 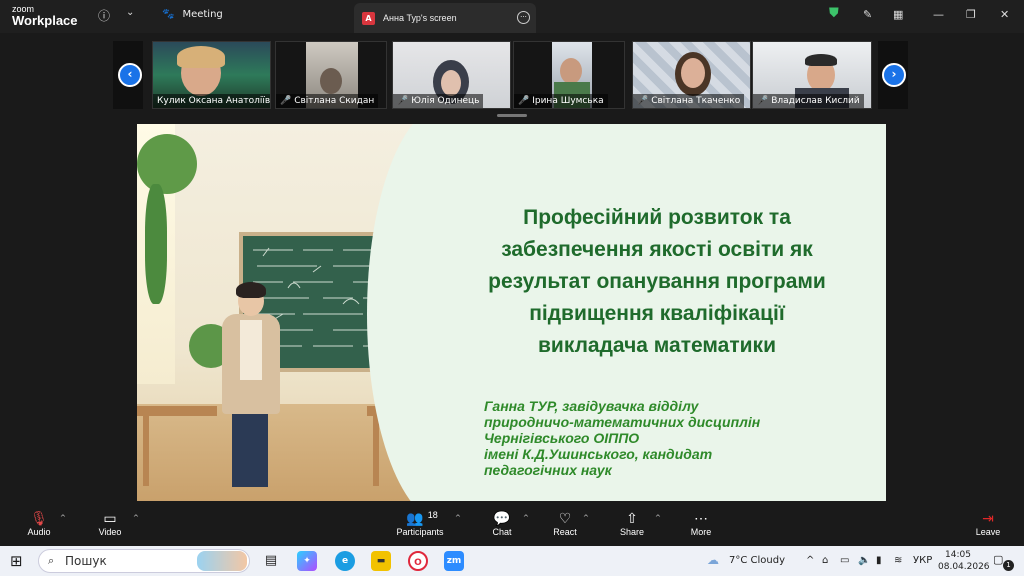 What do you see at coordinates (144, 561) in the screenshot?
I see `search-box: ⌕ Пошук` at bounding box center [144, 561].